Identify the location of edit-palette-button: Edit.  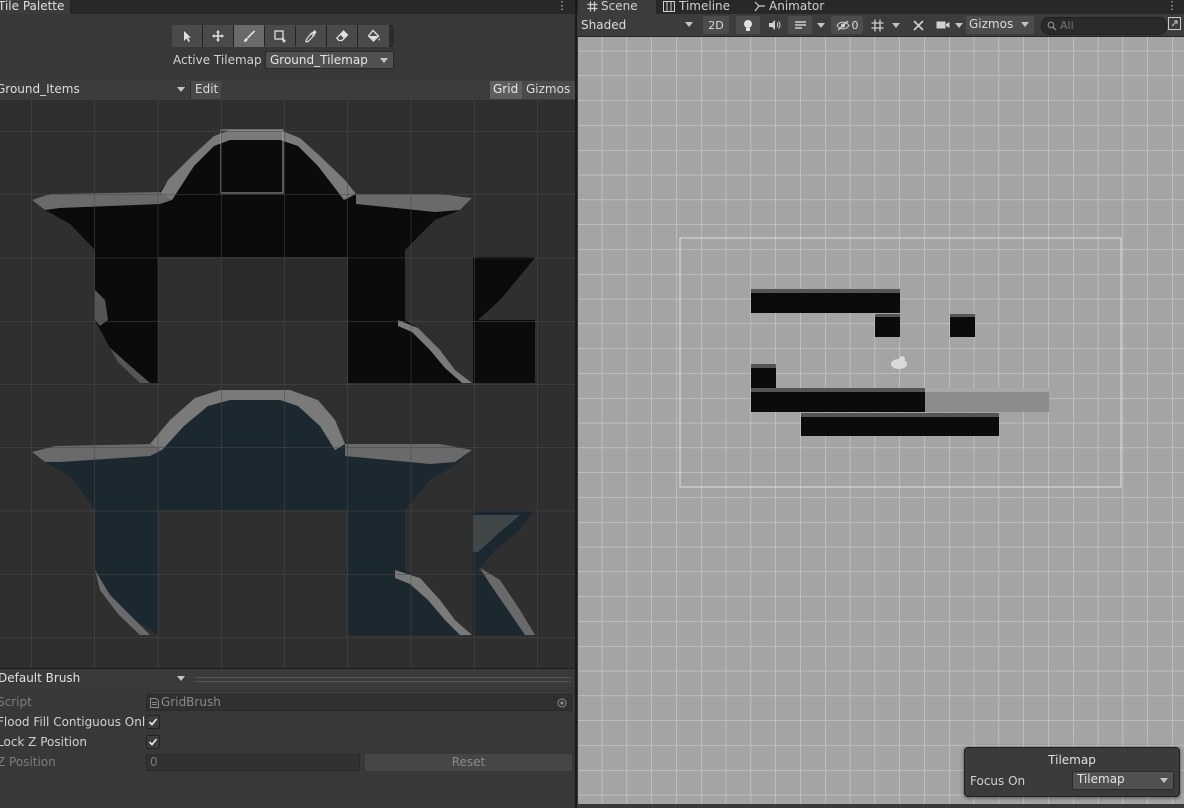
(205, 90).